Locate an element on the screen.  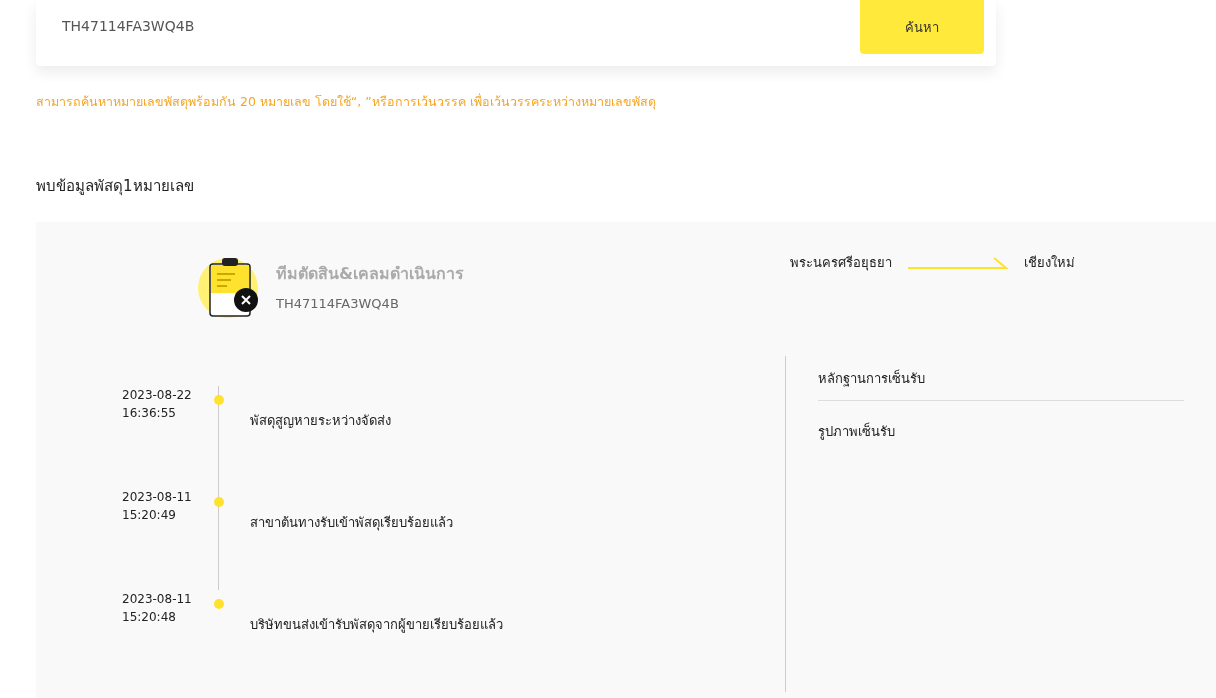
origin-city: พระนครศรีอยุธยา is located at coordinates (841, 263).